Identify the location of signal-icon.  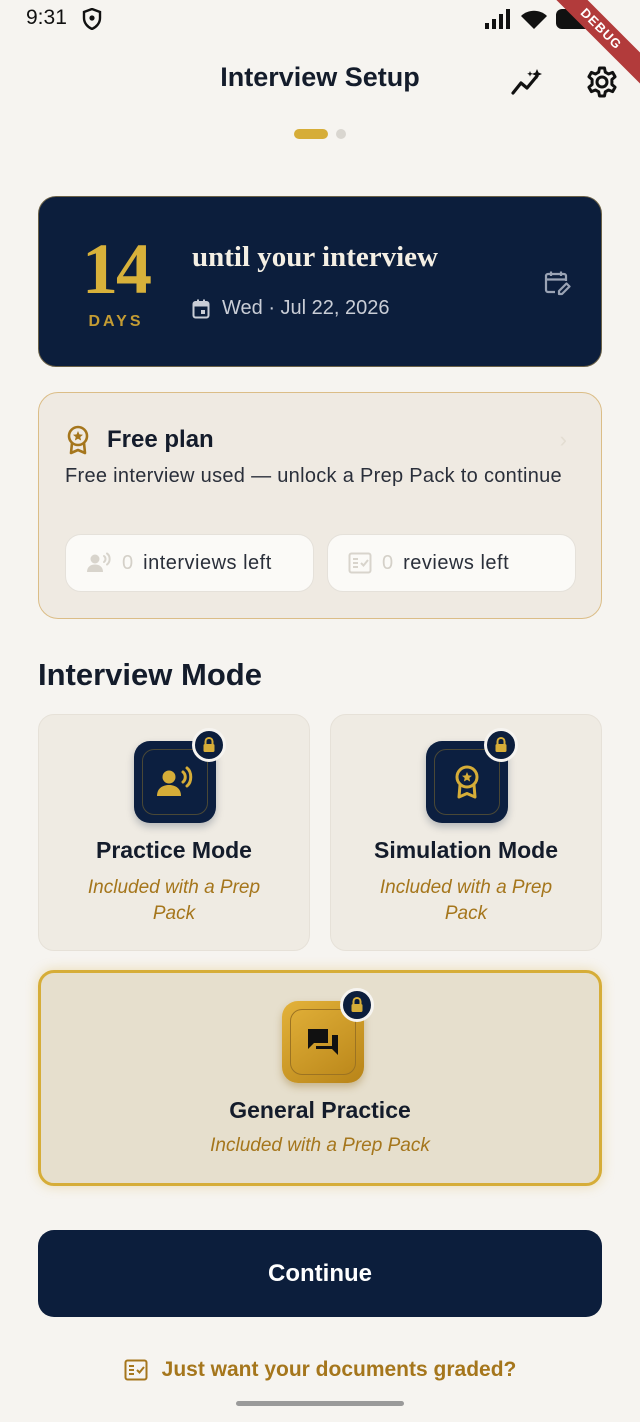
(497, 19).